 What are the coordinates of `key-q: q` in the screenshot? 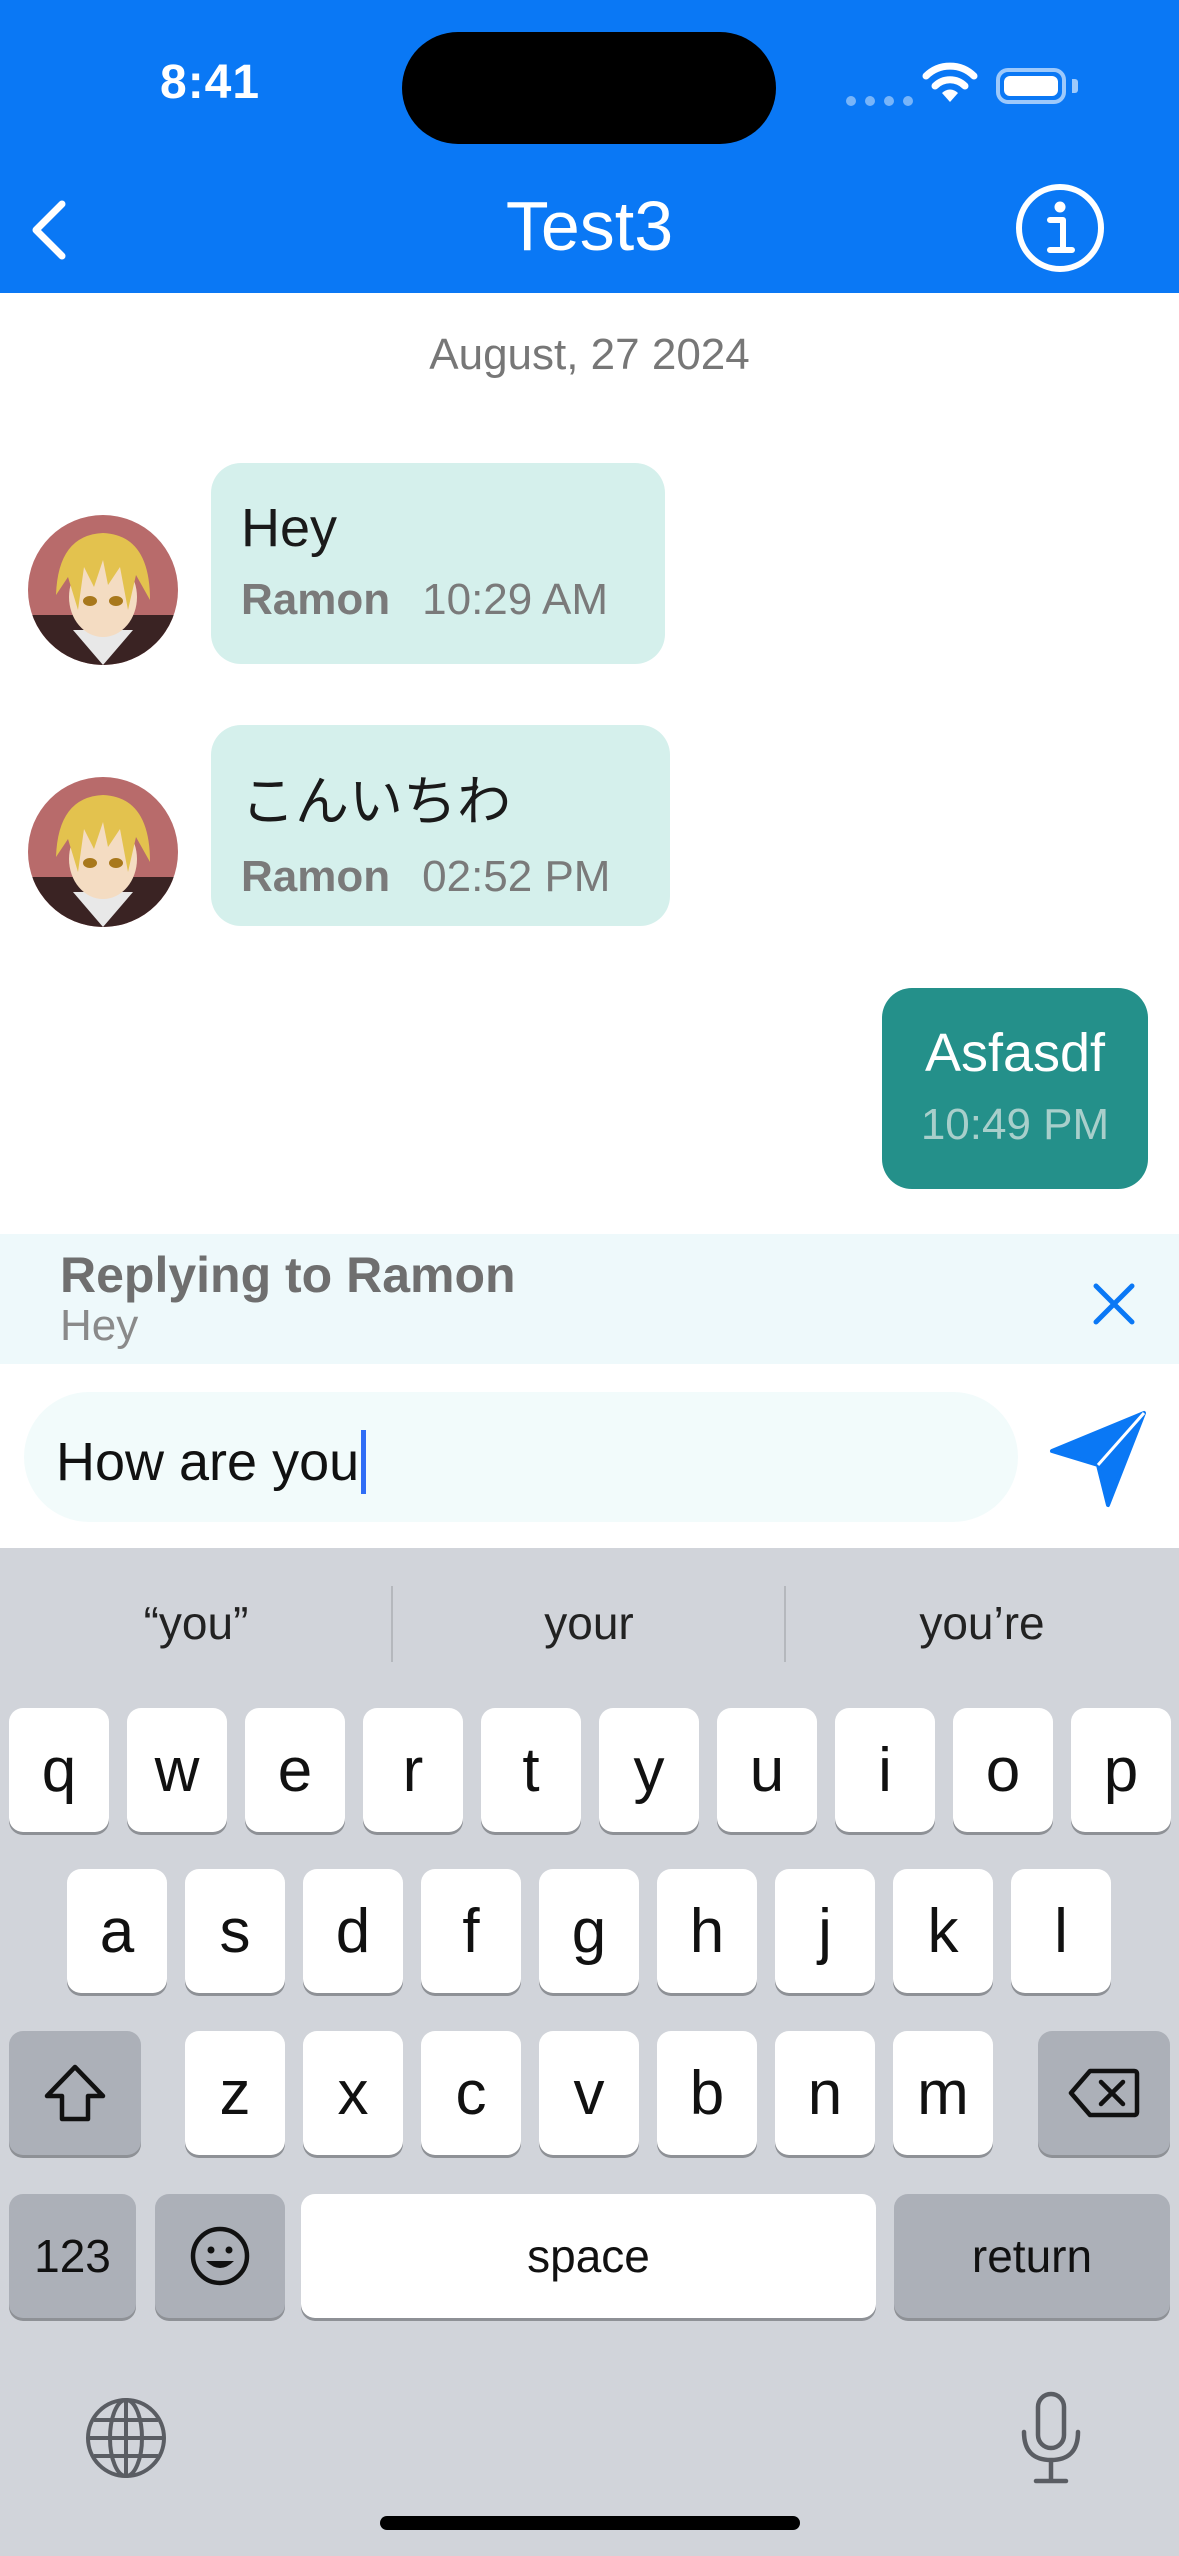 It's located at (59, 1770).